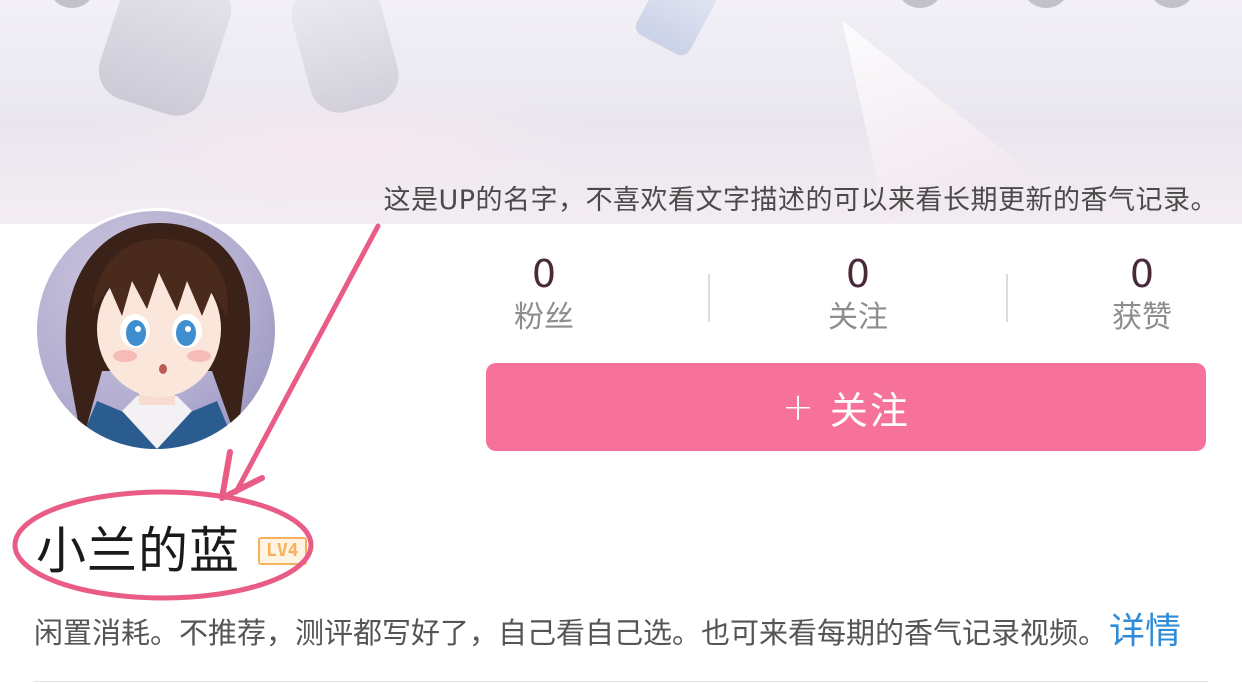 This screenshot has height=684, width=1242. I want to click on search-icon, so click(920, 4).